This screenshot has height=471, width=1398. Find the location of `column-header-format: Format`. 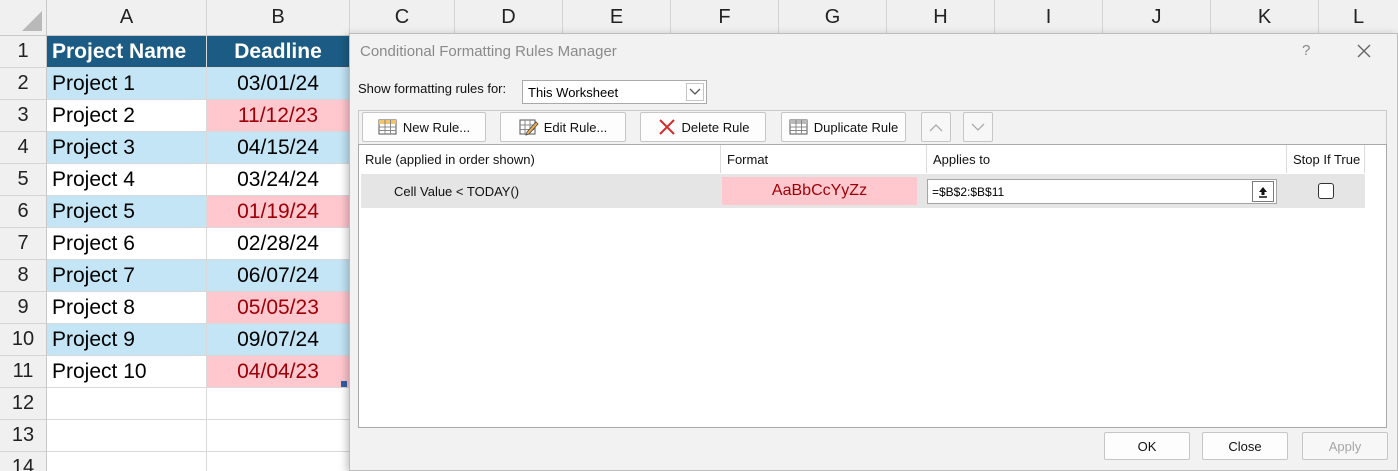

column-header-format: Format is located at coordinates (824, 159).